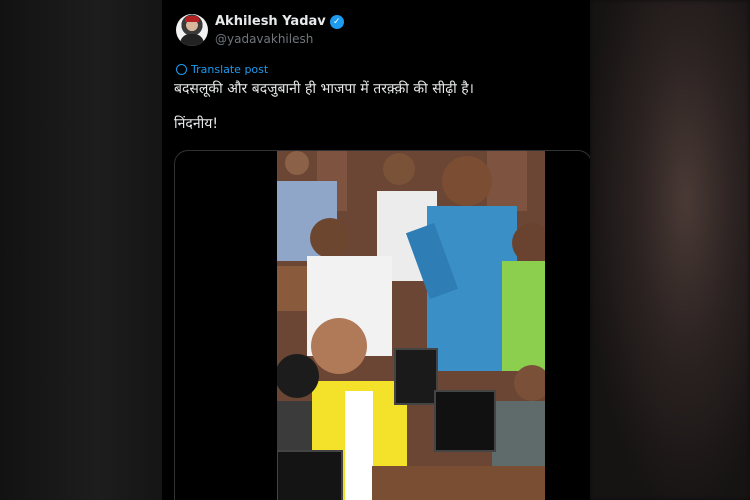 The image size is (750, 500). I want to click on avatar-cap, so click(192, 19).